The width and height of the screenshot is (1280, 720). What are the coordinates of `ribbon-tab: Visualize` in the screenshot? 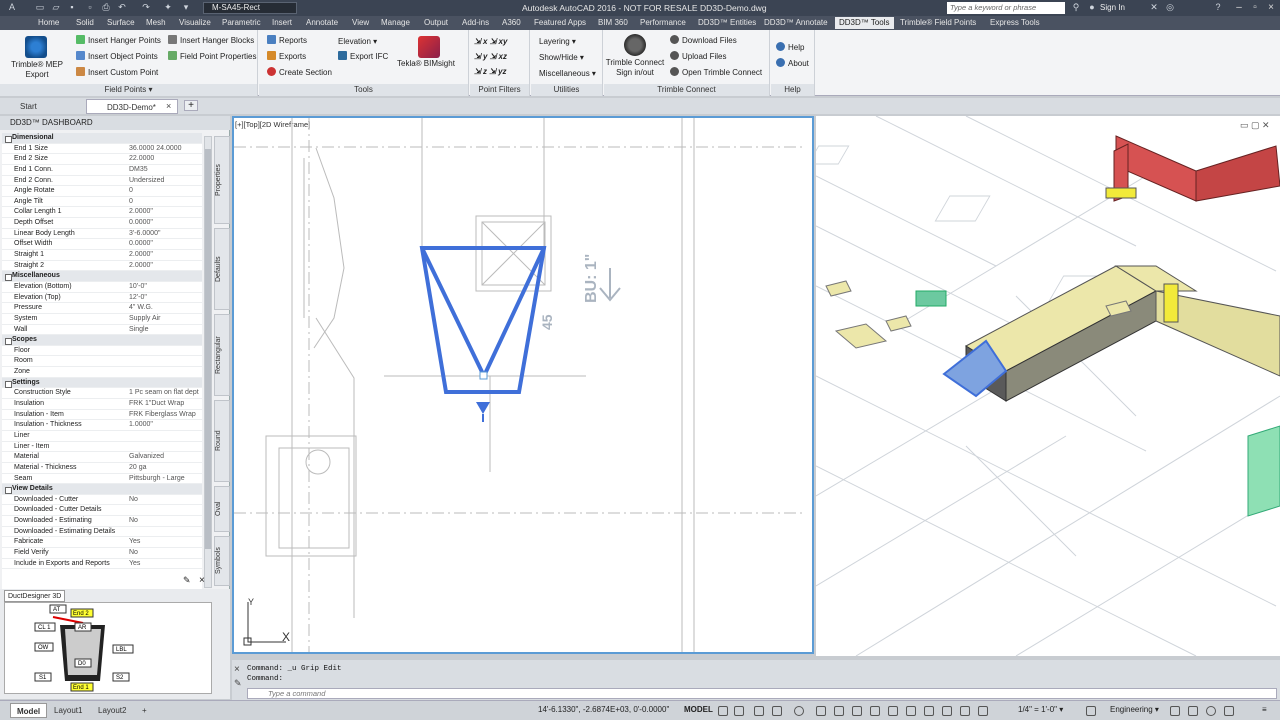 It's located at (195, 23).